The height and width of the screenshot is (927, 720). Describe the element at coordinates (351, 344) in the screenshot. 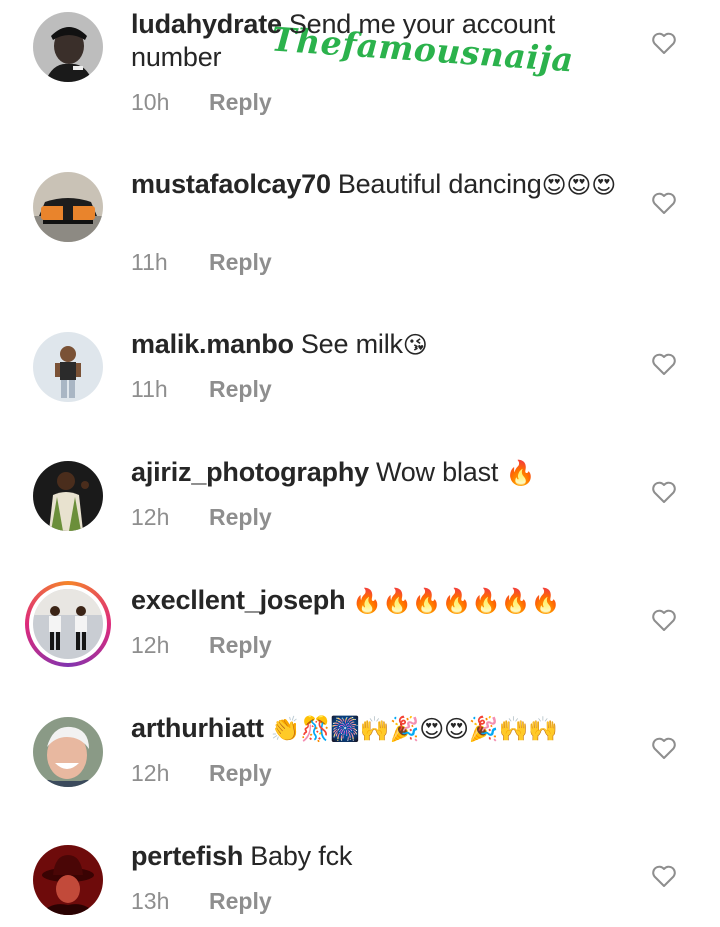

I see `comment-text: See milk` at that location.